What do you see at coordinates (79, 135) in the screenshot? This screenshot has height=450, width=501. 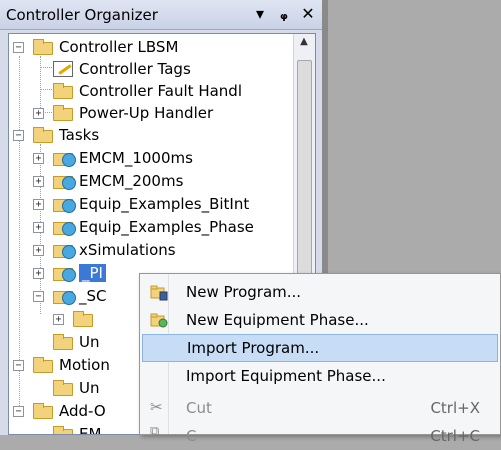 I see `tree-item-label: Tasks` at bounding box center [79, 135].